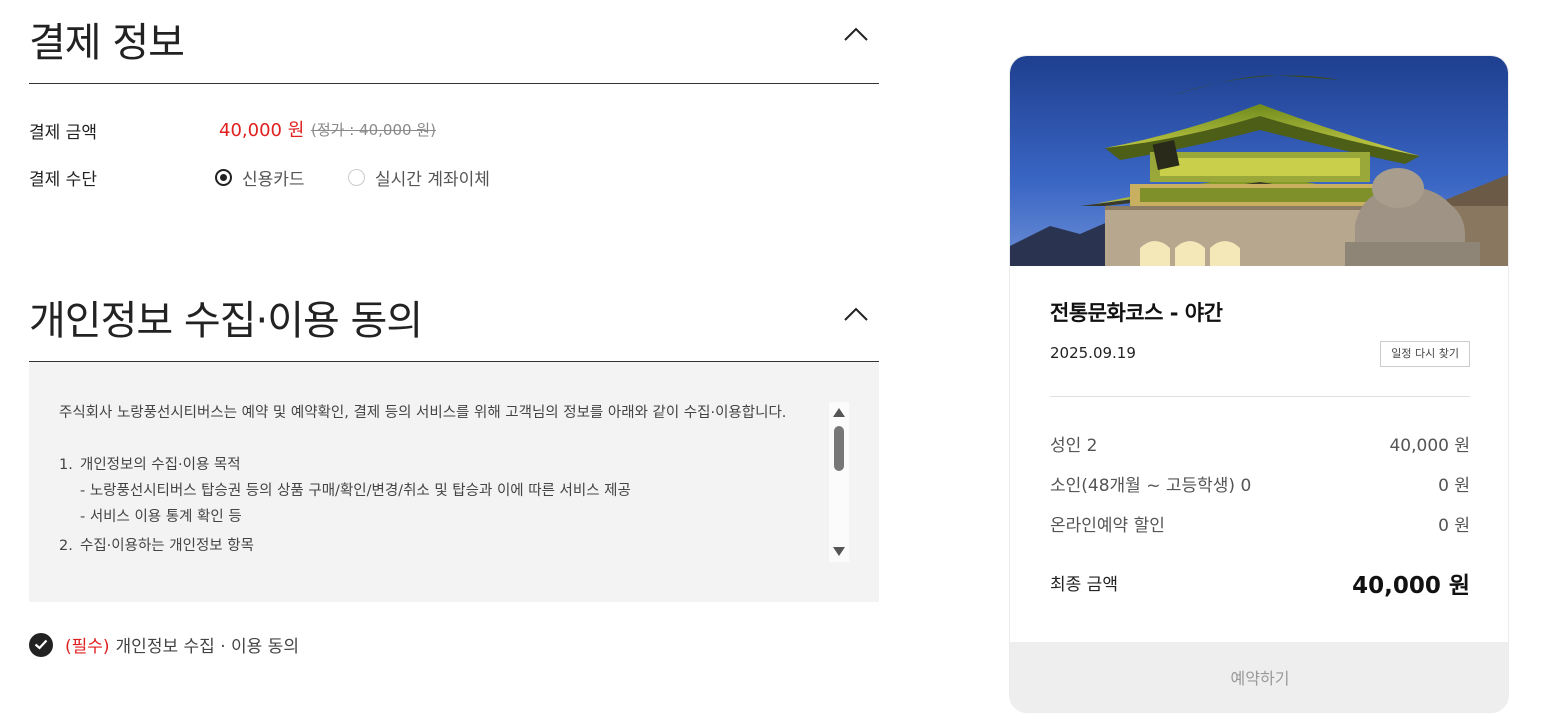  What do you see at coordinates (1260, 483) in the screenshot?
I see `line-item-child: 소인(48개월 ~ 고등학생) 0 0 원` at bounding box center [1260, 483].